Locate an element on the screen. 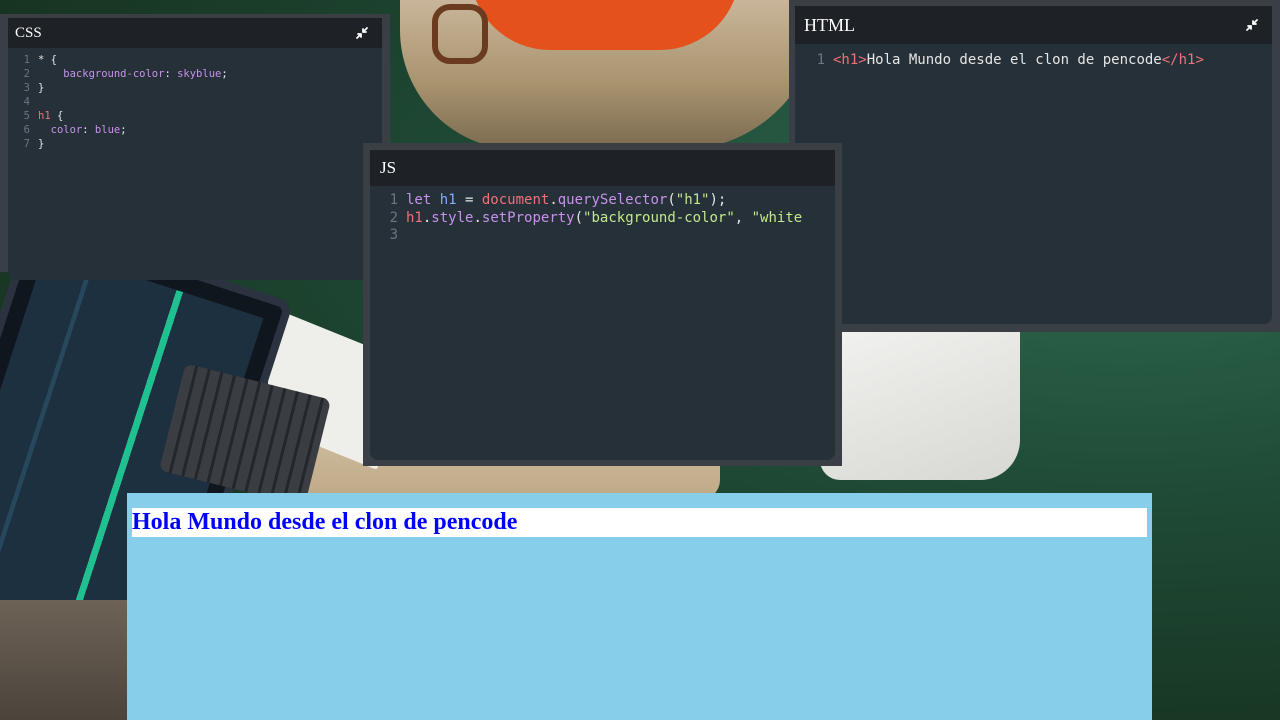  code-line: 1 * { is located at coordinates (195, 60).